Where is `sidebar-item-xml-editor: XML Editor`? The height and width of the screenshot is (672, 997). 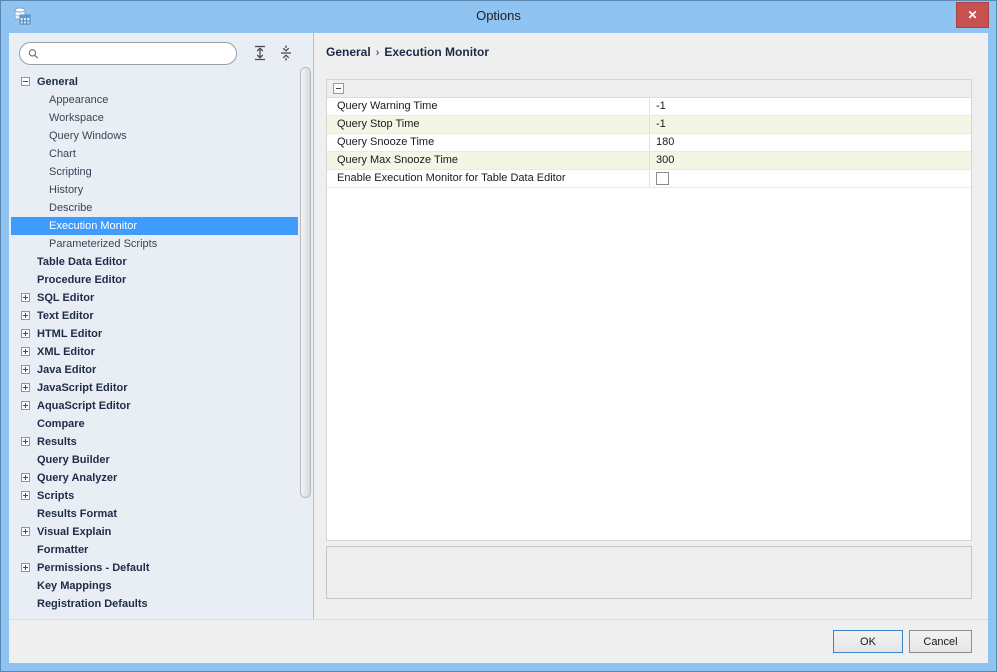 sidebar-item-xml-editor: XML Editor is located at coordinates (154, 352).